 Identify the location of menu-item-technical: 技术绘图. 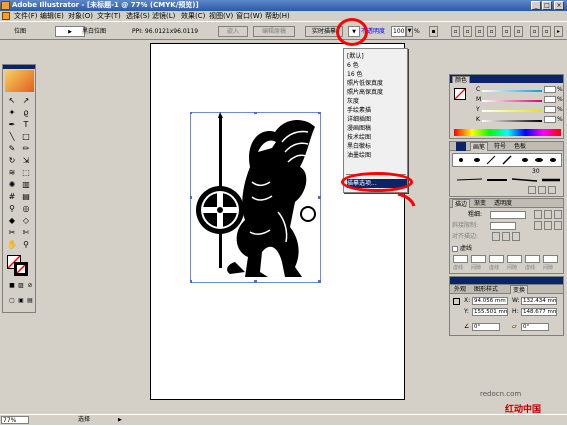
(377, 137).